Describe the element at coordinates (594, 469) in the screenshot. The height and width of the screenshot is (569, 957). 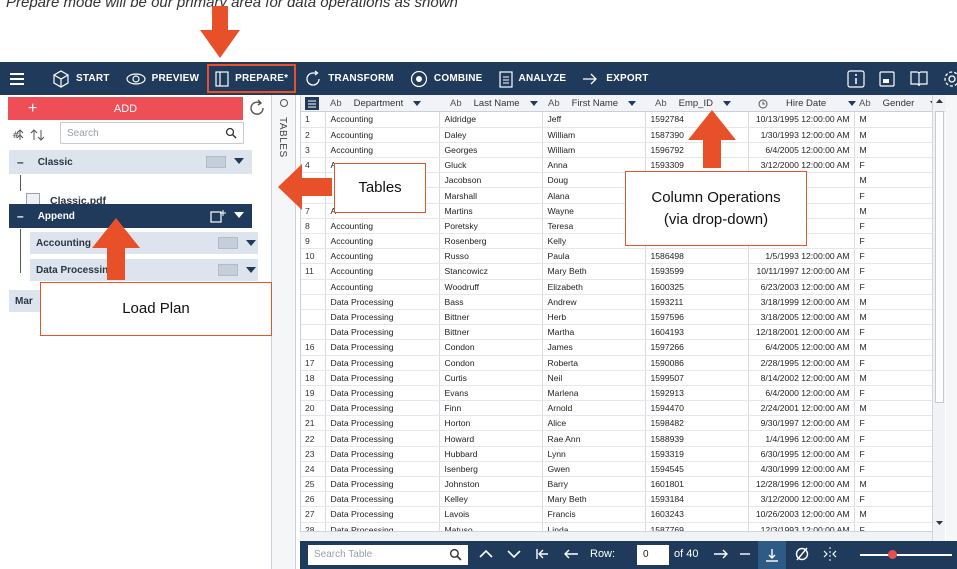
I see `table-cell: Gwen` at that location.